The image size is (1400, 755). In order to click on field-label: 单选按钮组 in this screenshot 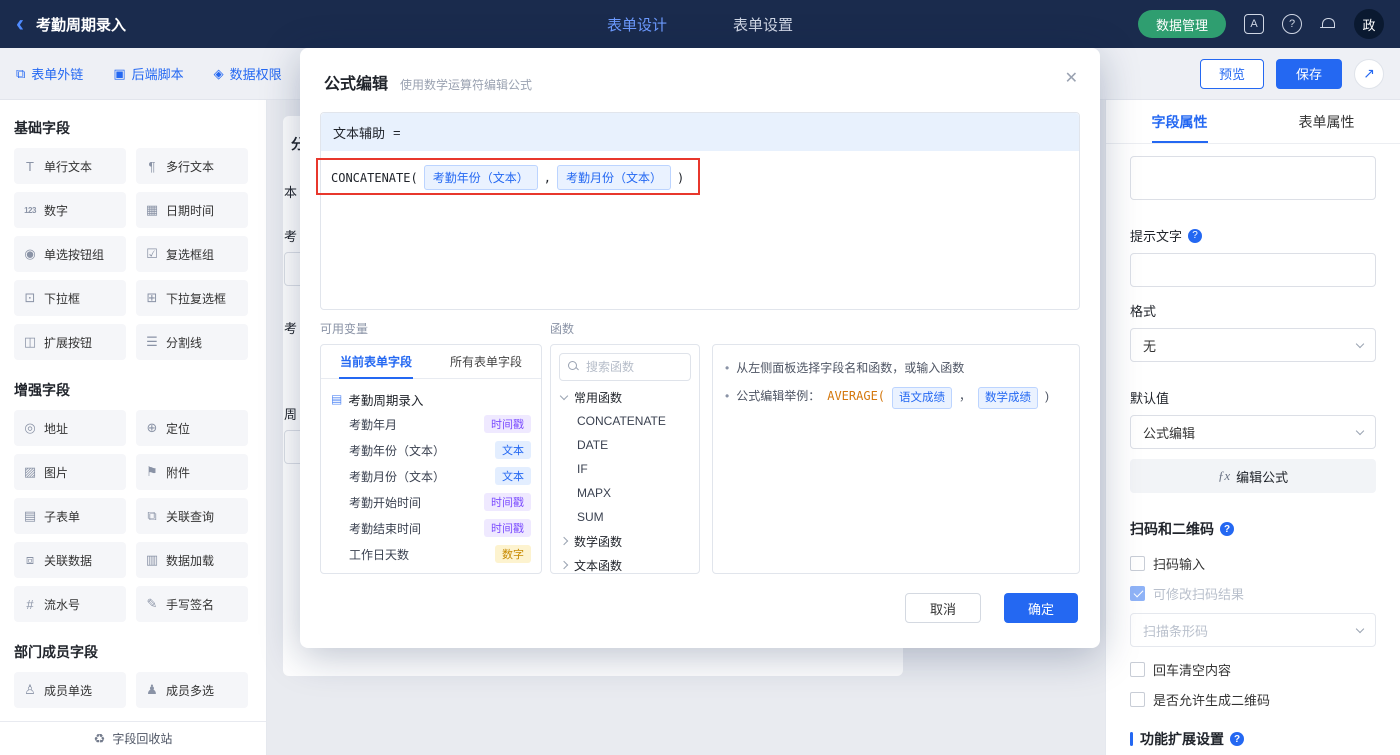, I will do `click(74, 254)`.